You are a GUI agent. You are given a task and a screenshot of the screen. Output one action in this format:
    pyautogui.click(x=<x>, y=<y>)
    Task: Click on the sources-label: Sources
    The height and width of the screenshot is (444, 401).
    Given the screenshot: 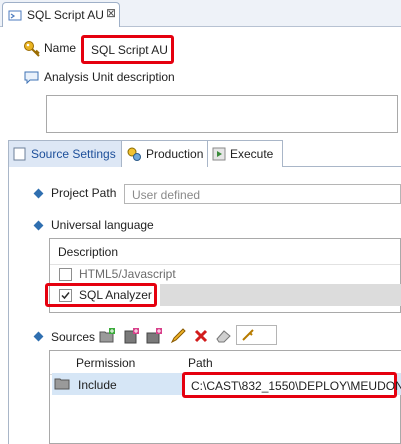 What is the action you would take?
    pyautogui.click(x=73, y=337)
    